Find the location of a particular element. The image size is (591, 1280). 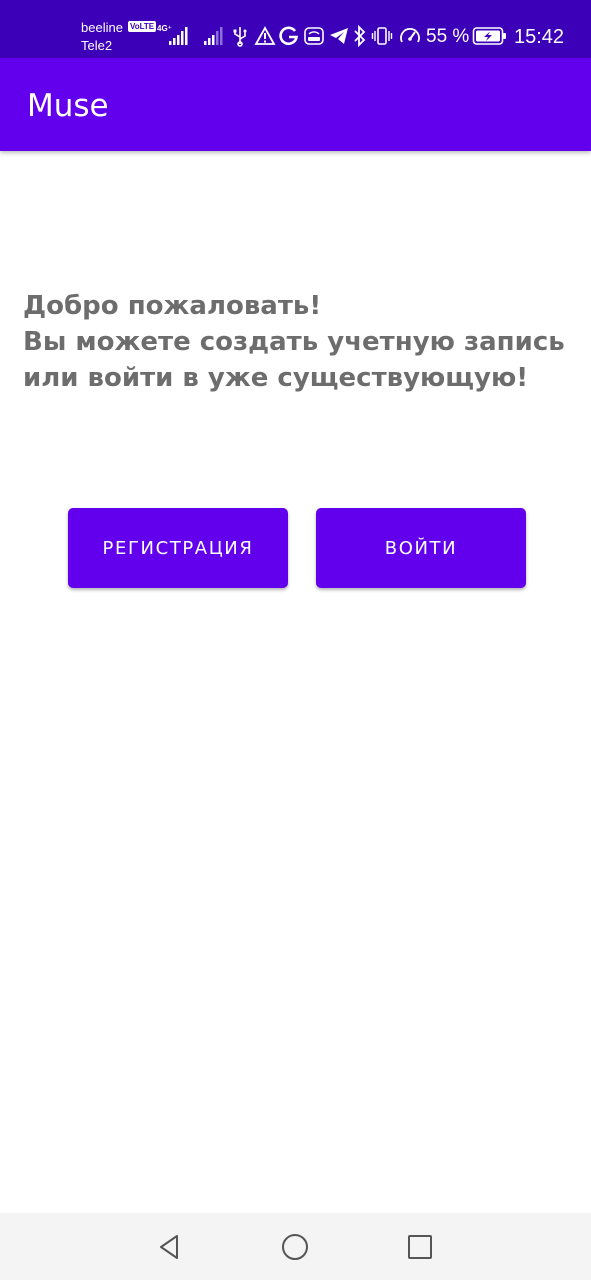

nav-home-button is located at coordinates (295, 1247).